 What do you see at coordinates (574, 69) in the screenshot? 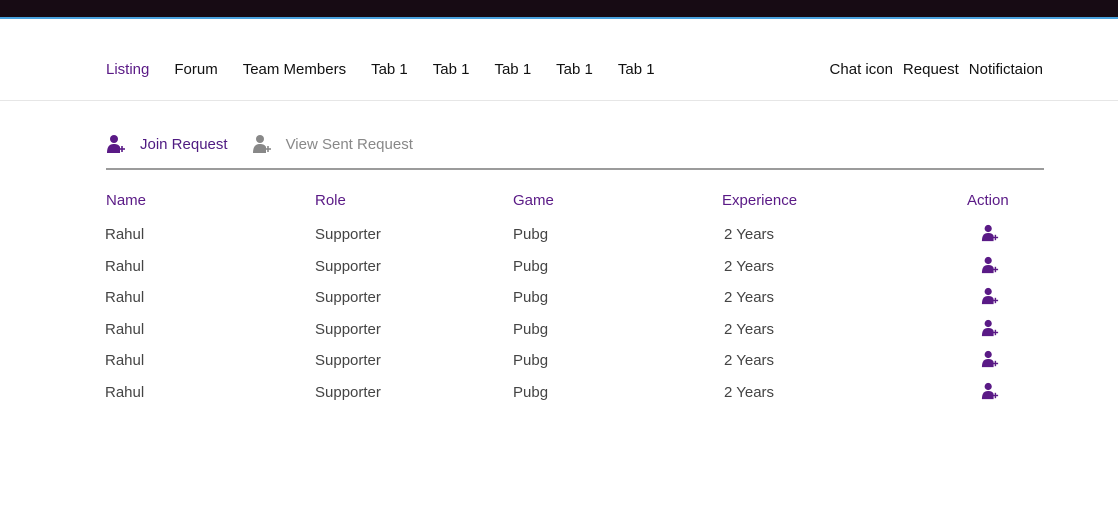
I see `nav-tab-4: Tab 1` at bounding box center [574, 69].